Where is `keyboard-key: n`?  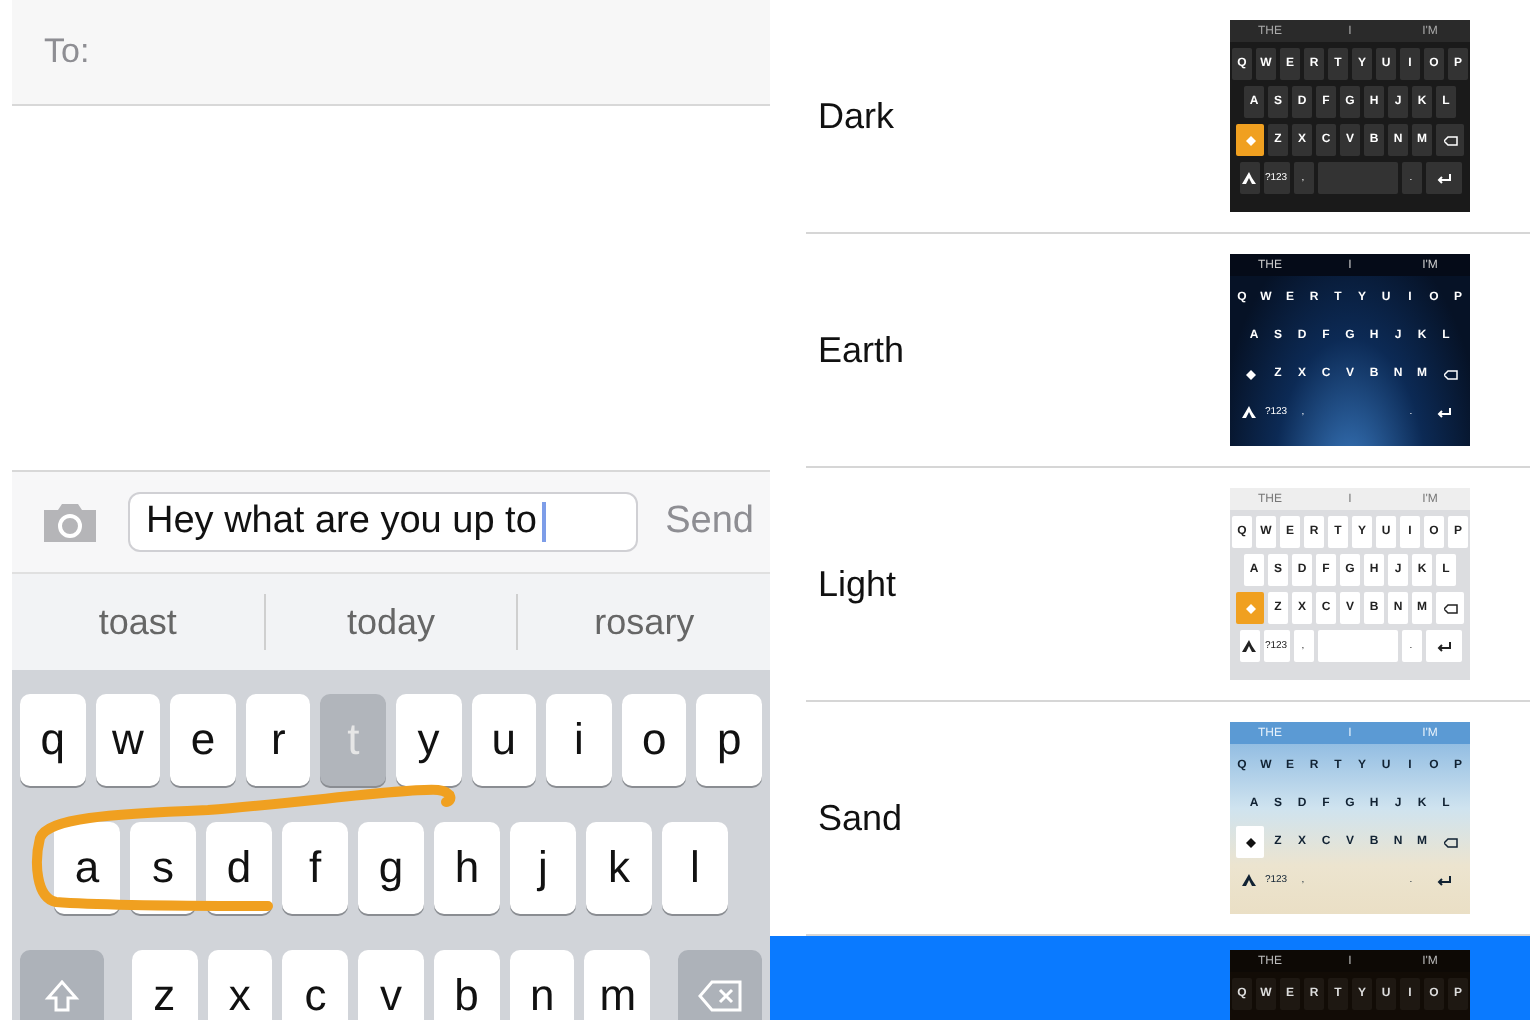
keyboard-key: n is located at coordinates (542, 985).